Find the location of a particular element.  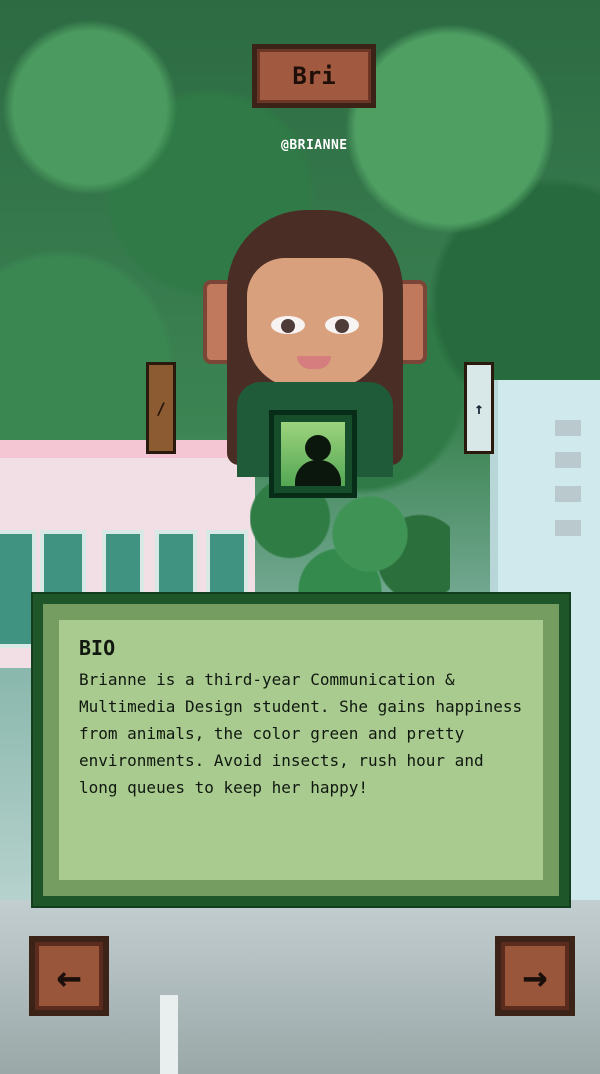

previous-character-button: ← is located at coordinates (69, 976).